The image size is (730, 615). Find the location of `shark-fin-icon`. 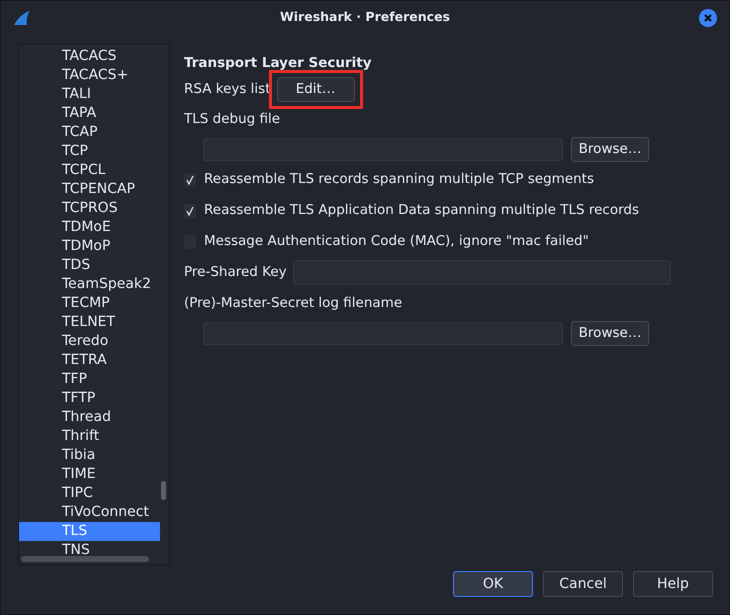

shark-fin-icon is located at coordinates (22, 18).